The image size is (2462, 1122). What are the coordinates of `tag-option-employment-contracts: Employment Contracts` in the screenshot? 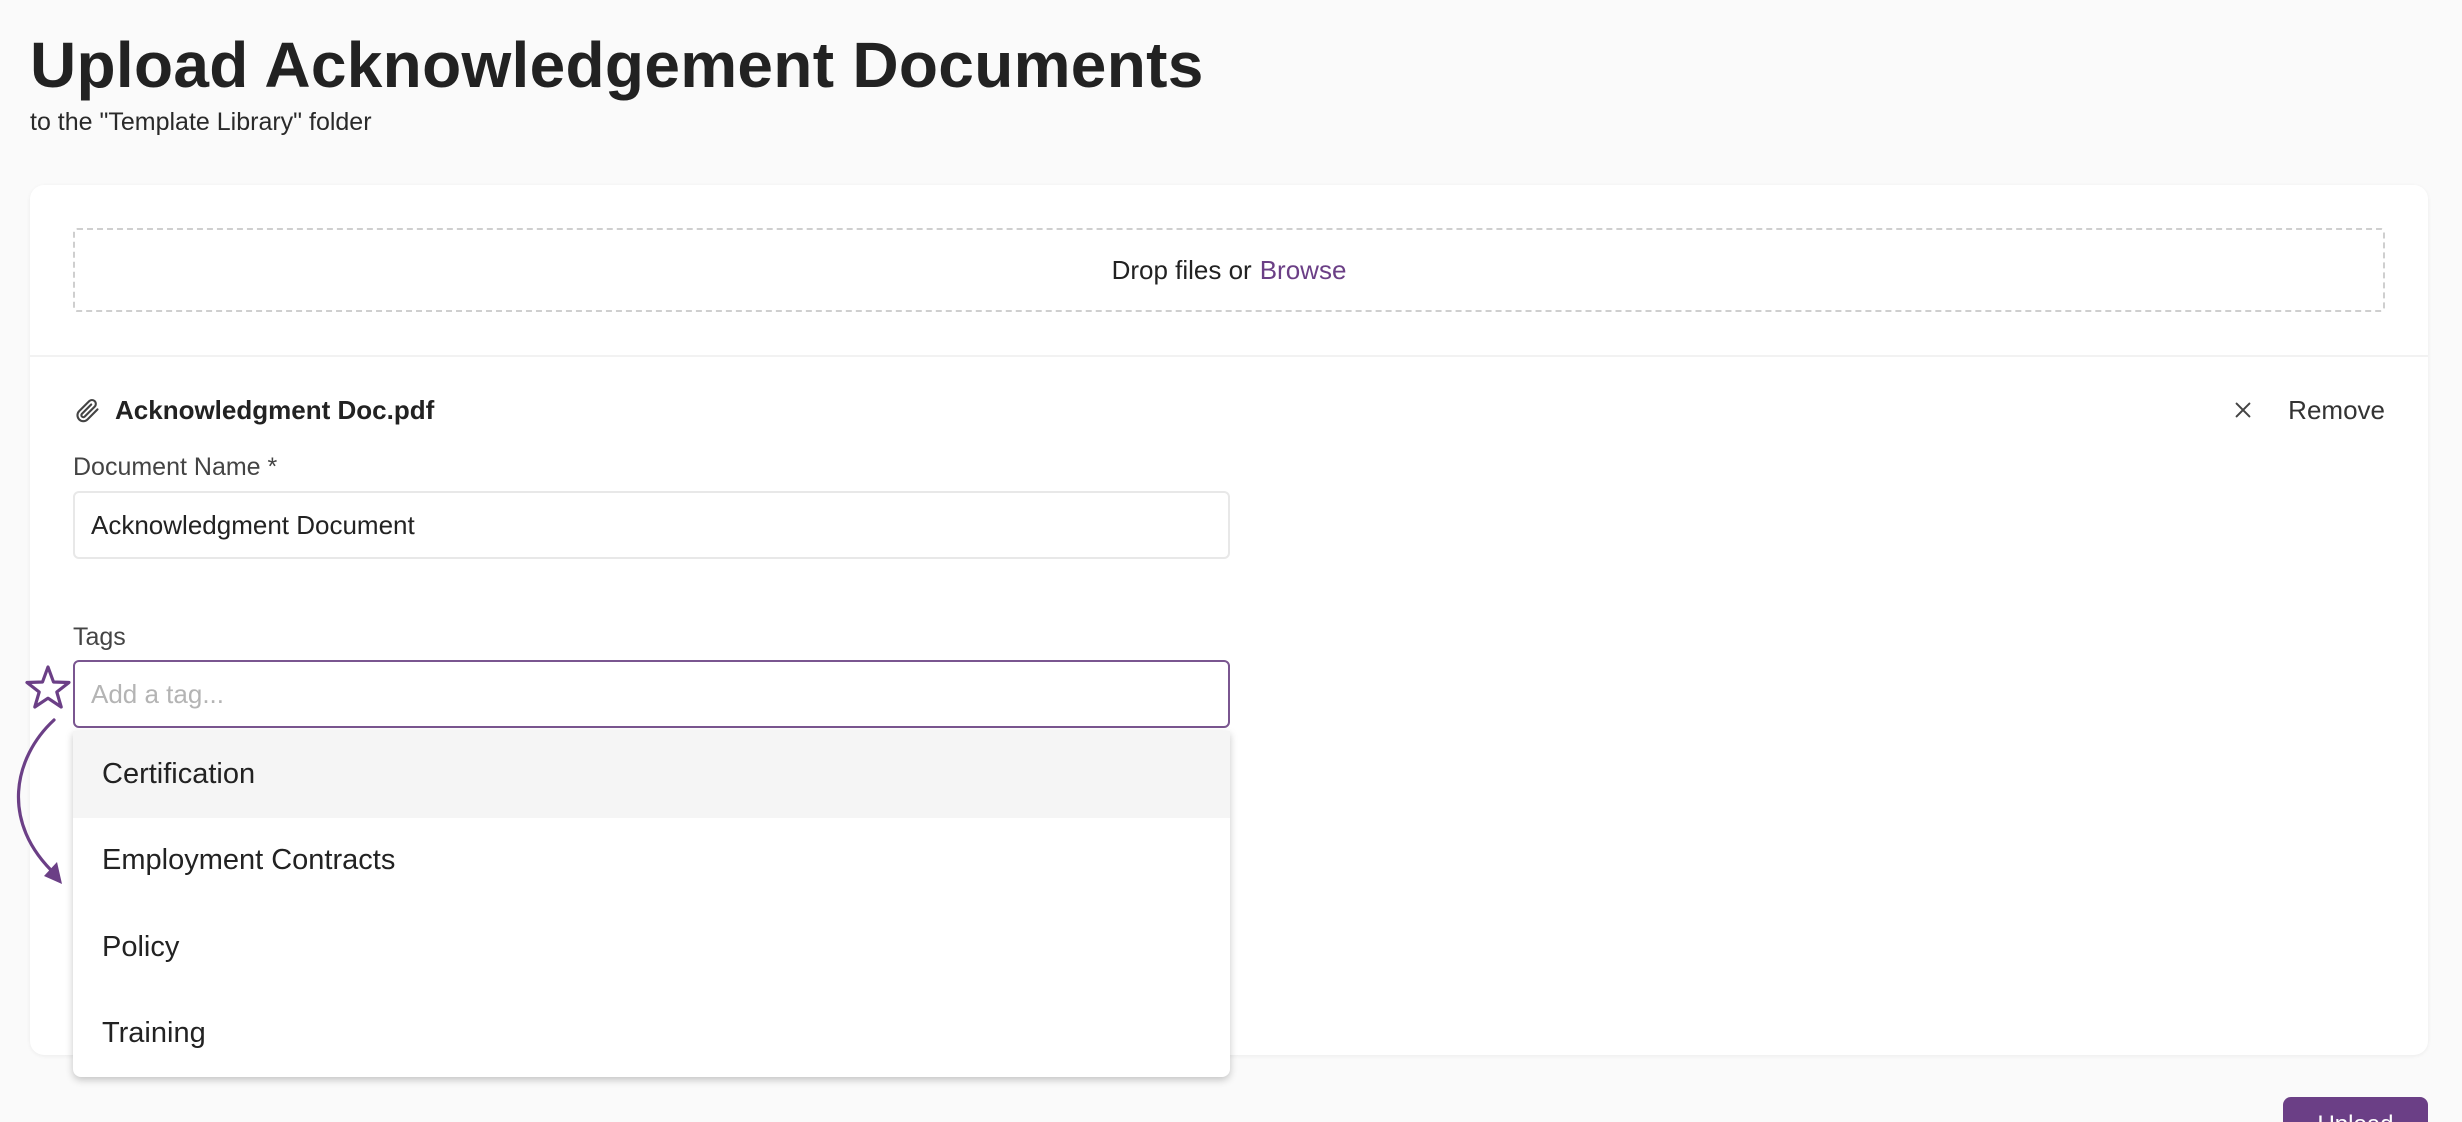 It's located at (651, 861).